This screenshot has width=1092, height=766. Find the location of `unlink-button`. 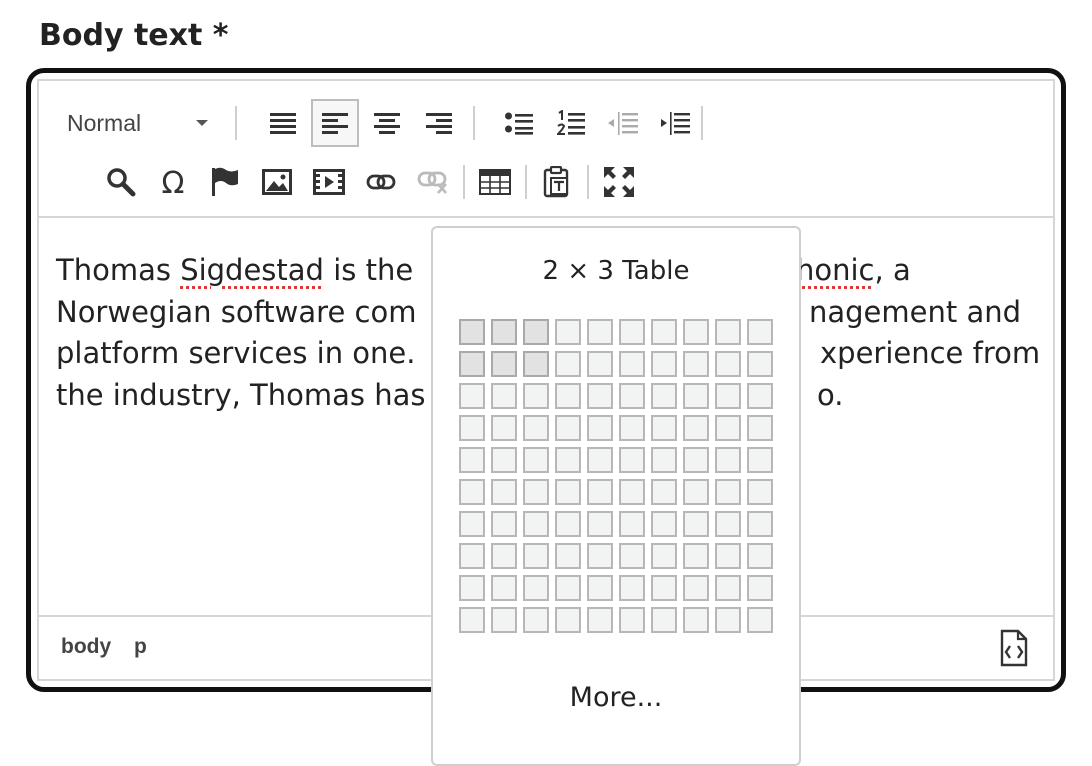

unlink-button is located at coordinates (433, 182).